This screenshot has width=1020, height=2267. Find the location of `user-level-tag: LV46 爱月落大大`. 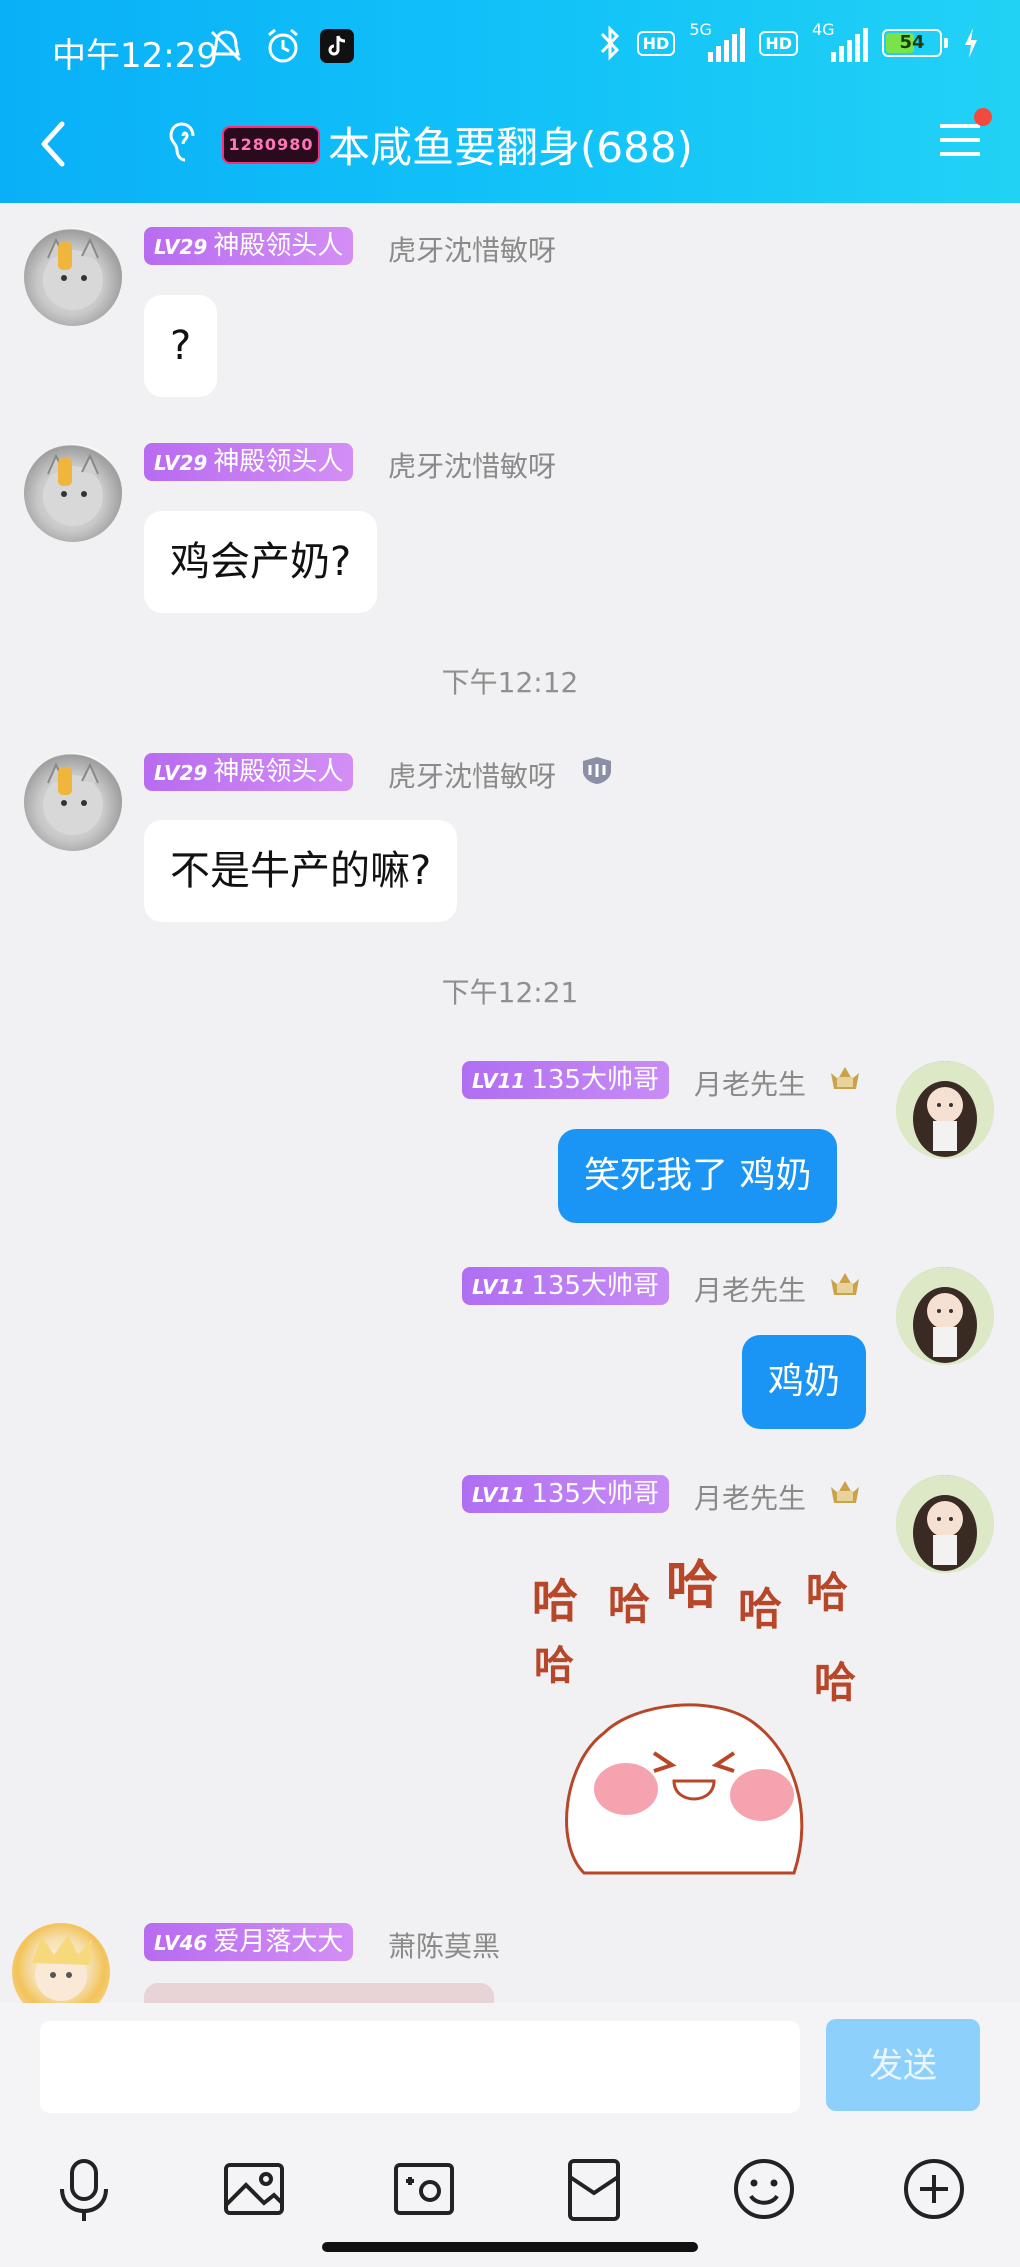

user-level-tag: LV46 爱月落大大 is located at coordinates (249, 1942).